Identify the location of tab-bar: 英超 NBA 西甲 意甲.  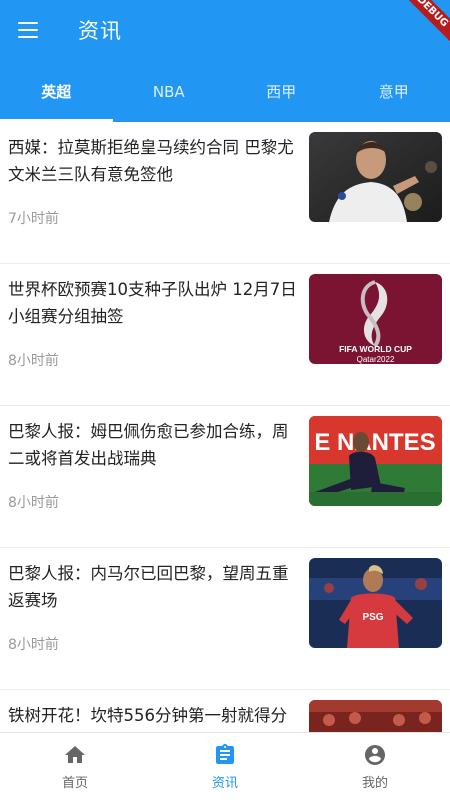
(225, 93).